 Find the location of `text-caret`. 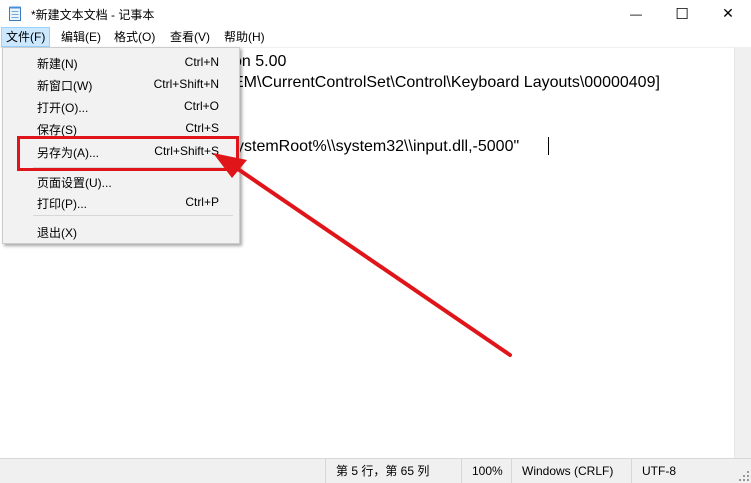

text-caret is located at coordinates (548, 146).